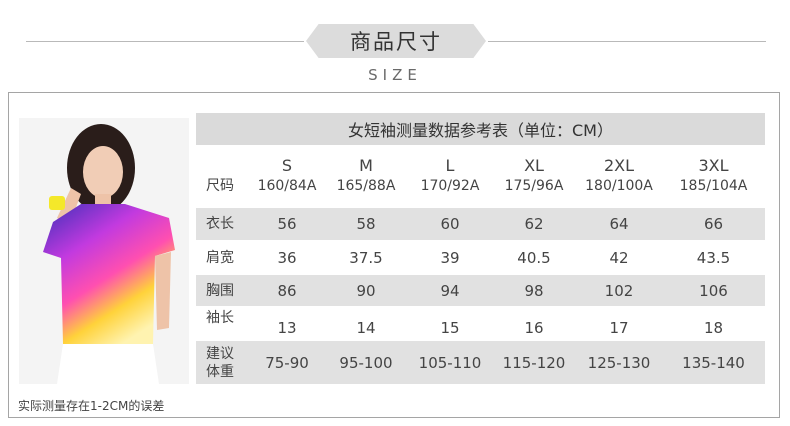 This screenshot has height=426, width=790. I want to click on table-cell: 66, so click(713, 224).